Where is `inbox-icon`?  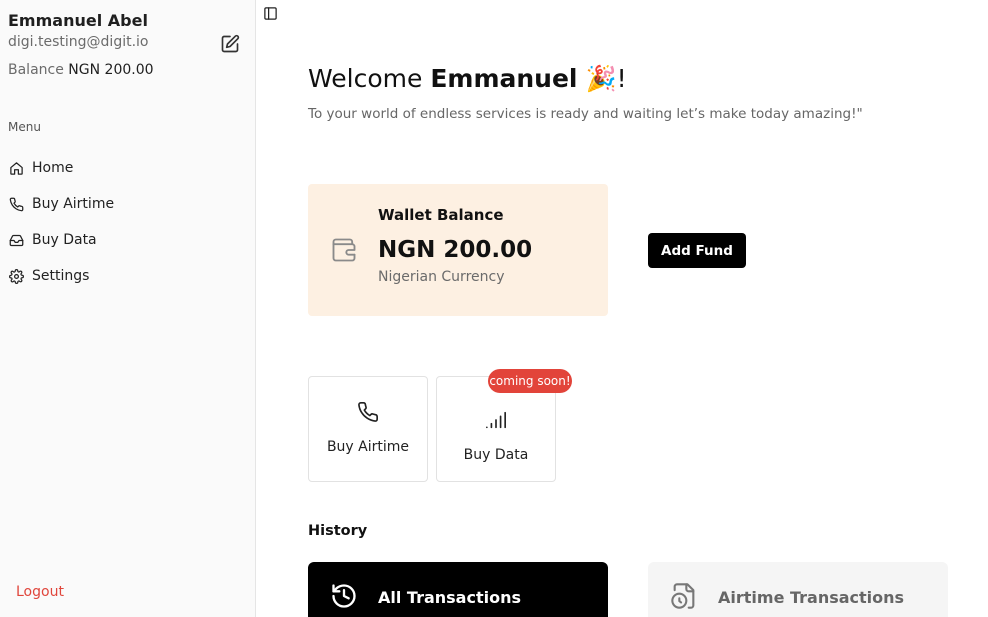 inbox-icon is located at coordinates (16, 240).